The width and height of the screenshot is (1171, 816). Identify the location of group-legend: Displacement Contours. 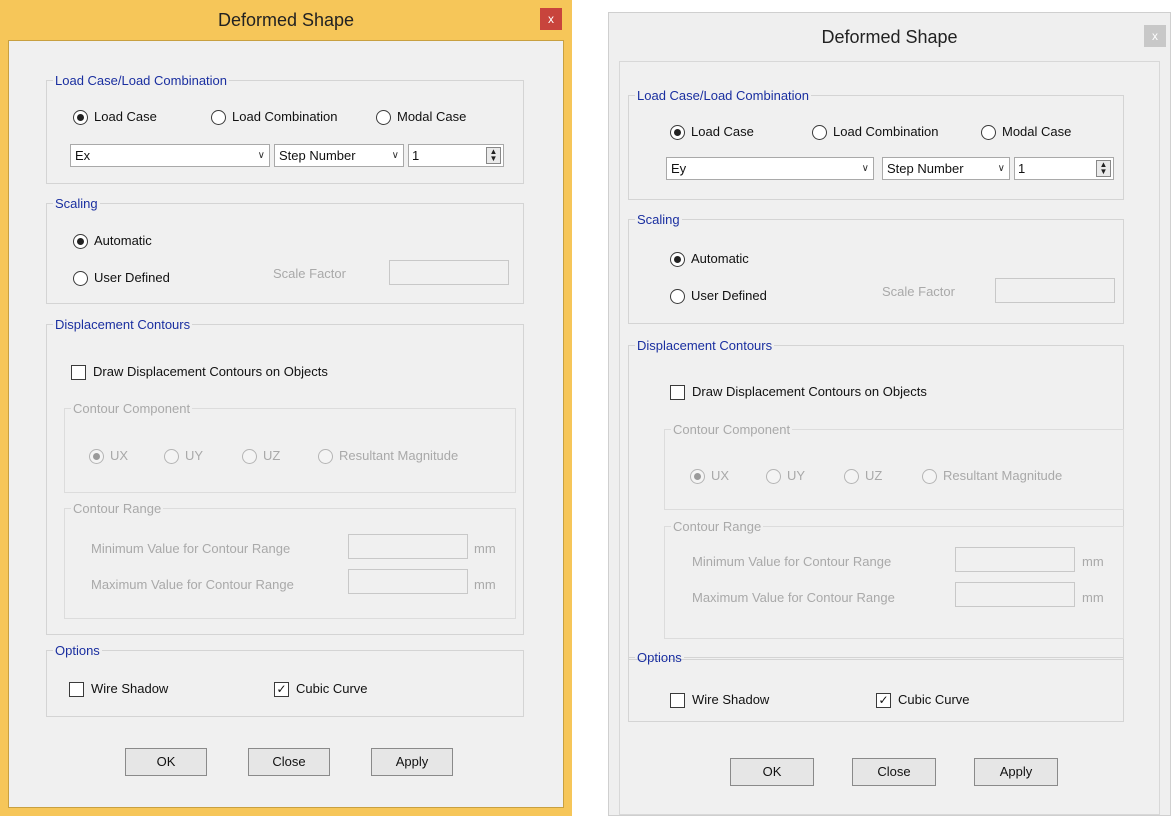
(123, 324).